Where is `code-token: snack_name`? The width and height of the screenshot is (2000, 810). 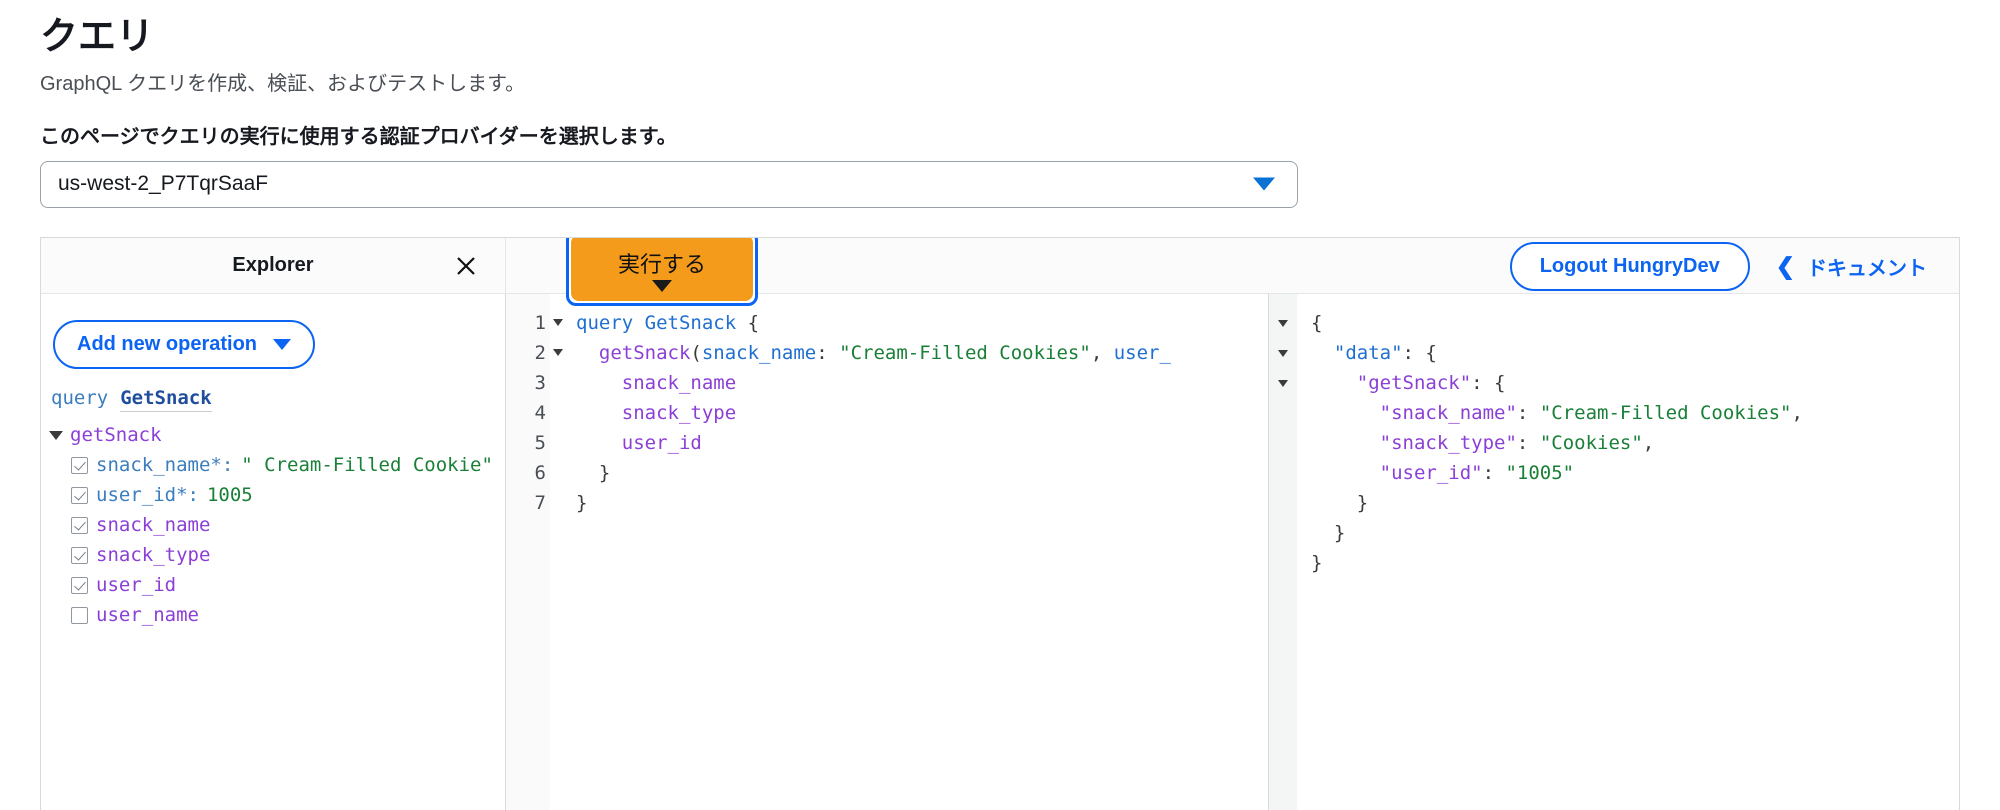 code-token: snack_name is located at coordinates (679, 383).